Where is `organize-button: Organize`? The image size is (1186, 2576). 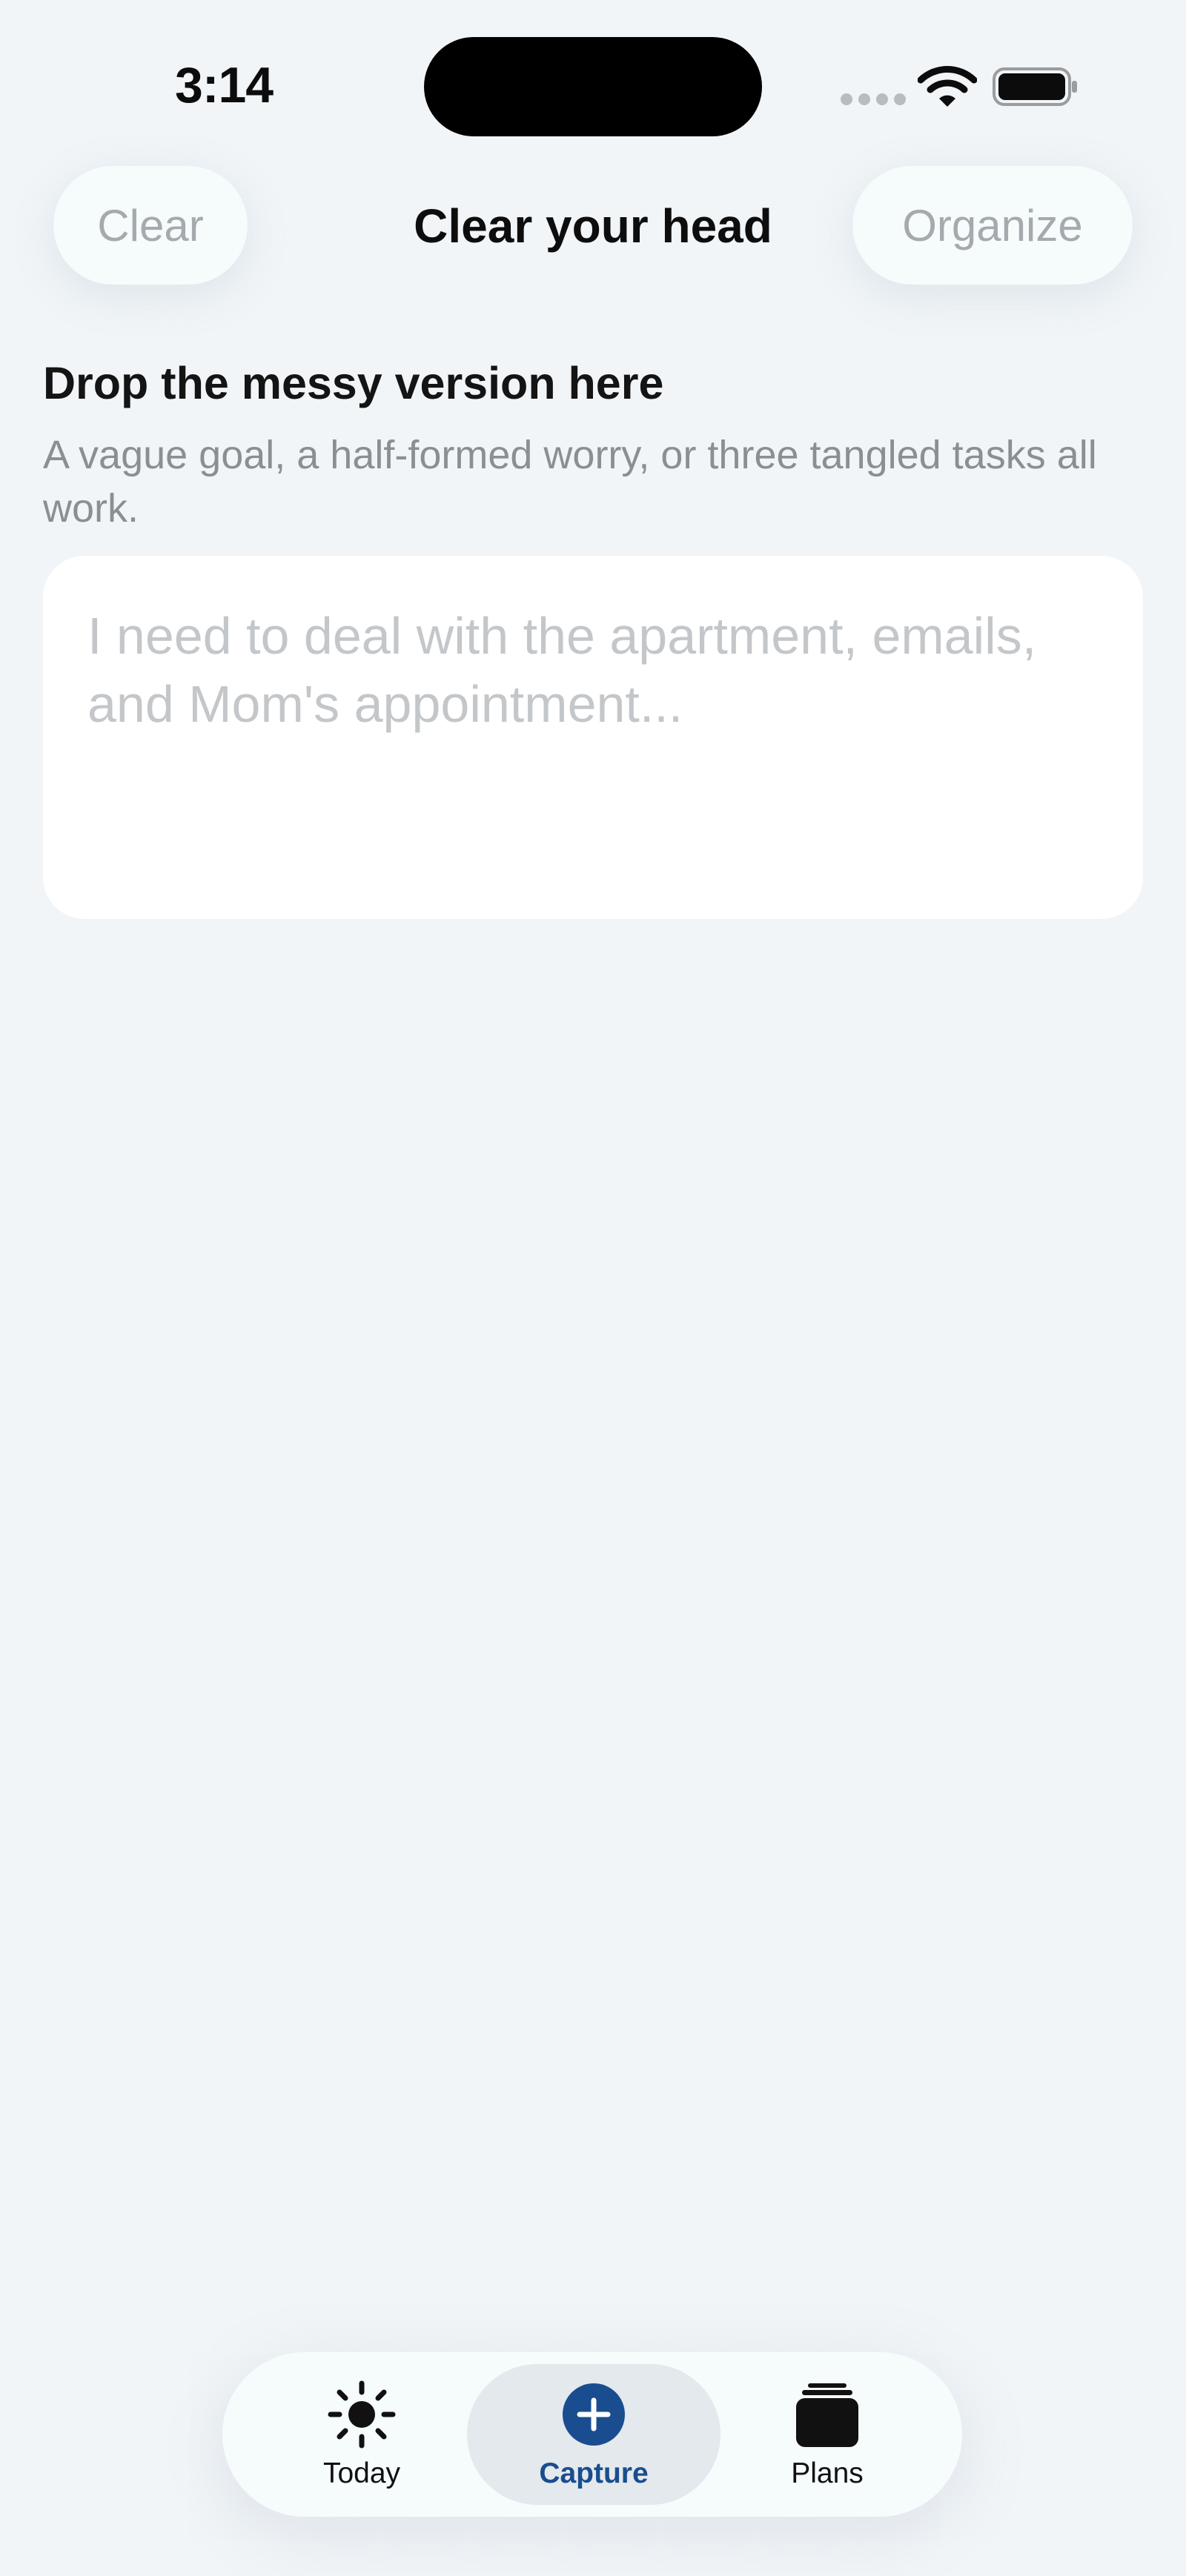 organize-button: Organize is located at coordinates (993, 225).